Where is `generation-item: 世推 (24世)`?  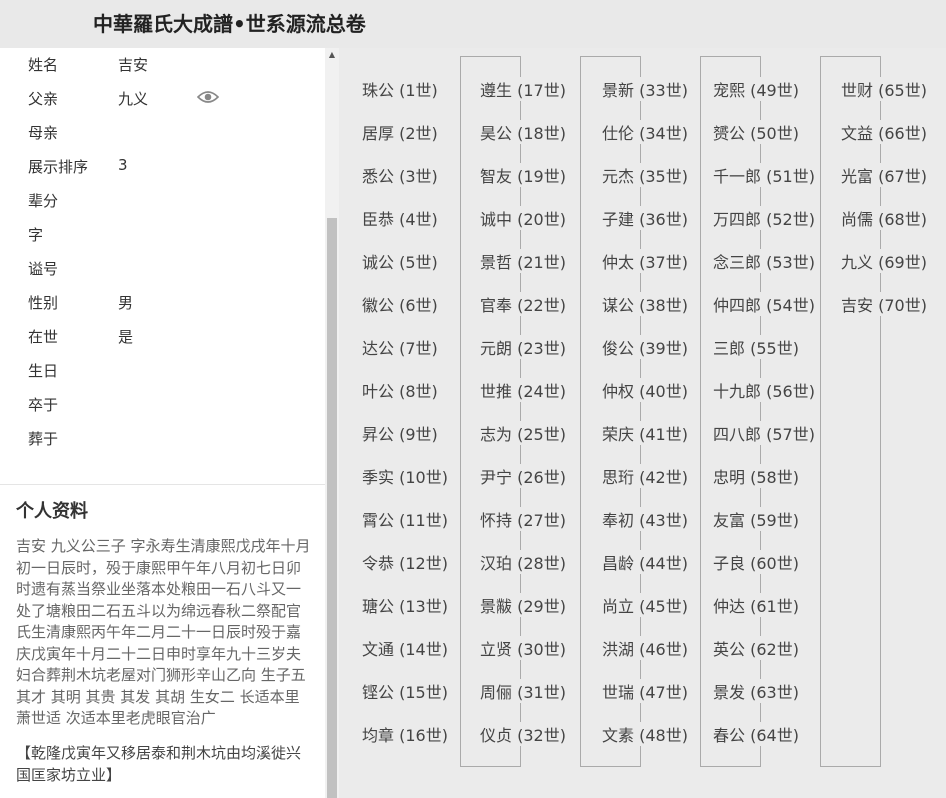
generation-item: 世推 (24世) is located at coordinates (523, 390).